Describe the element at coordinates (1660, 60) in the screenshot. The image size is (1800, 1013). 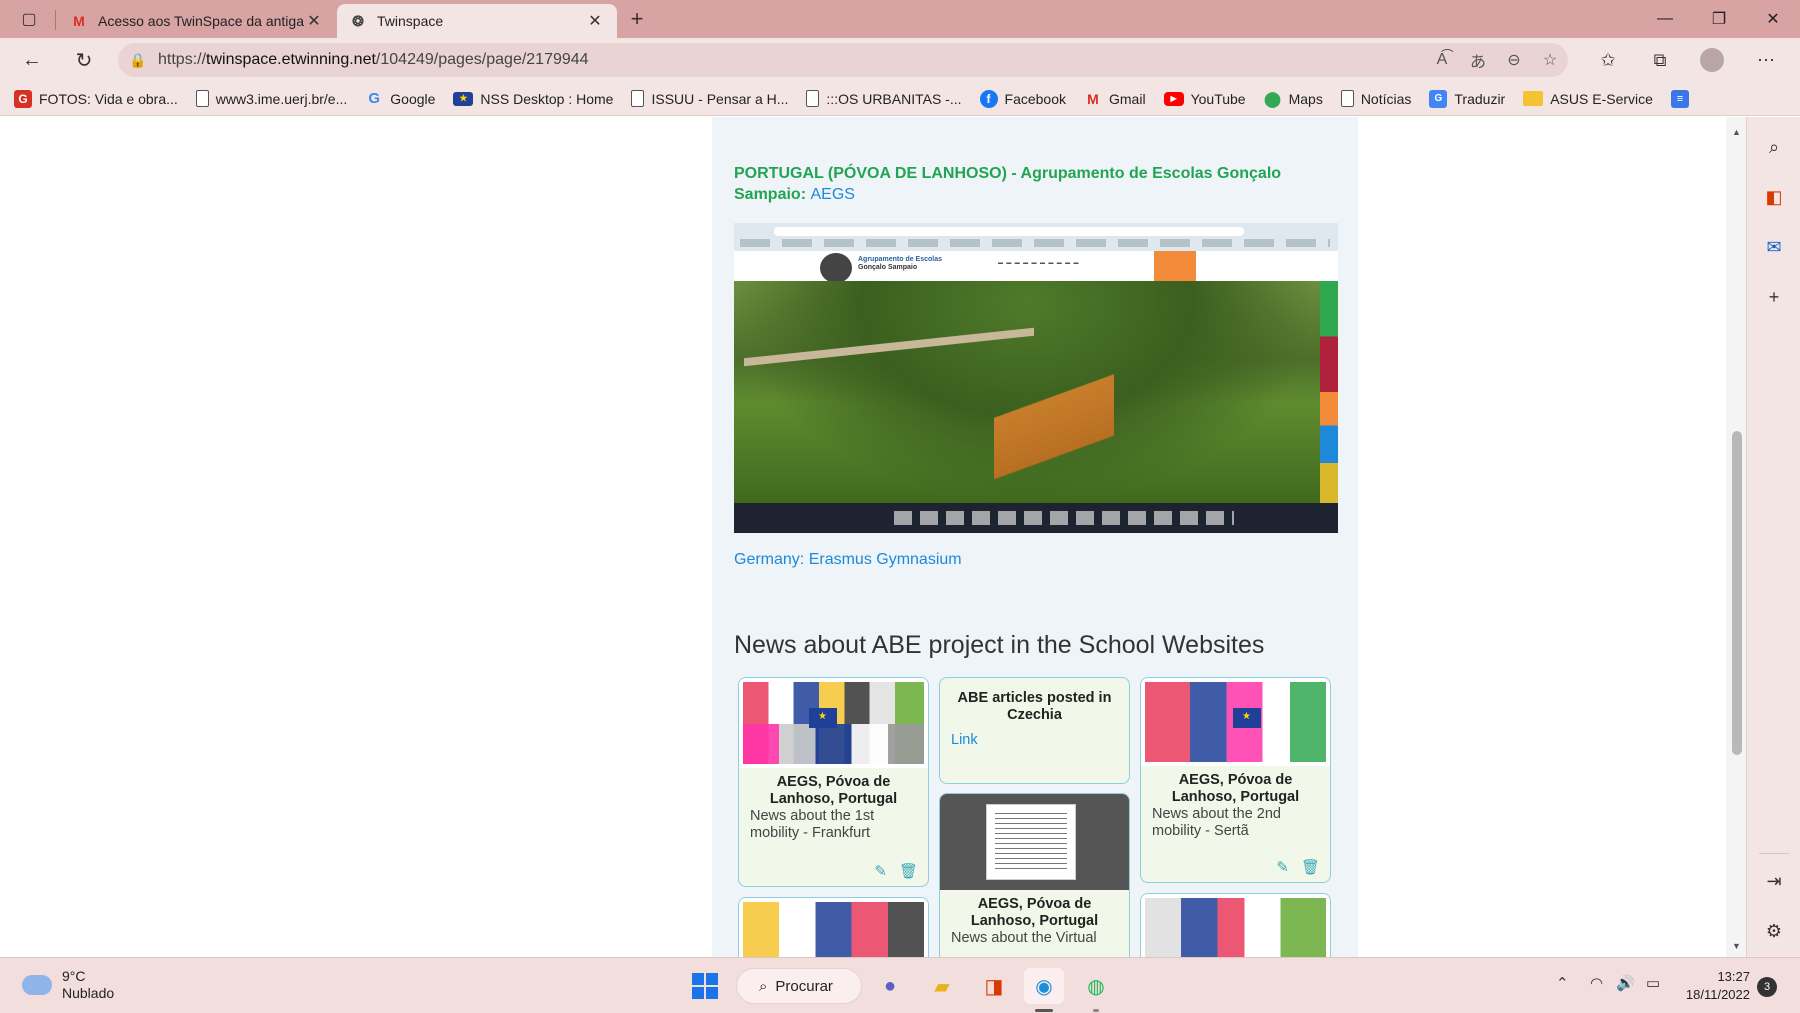
I see `collections-icon: ⧉` at that location.